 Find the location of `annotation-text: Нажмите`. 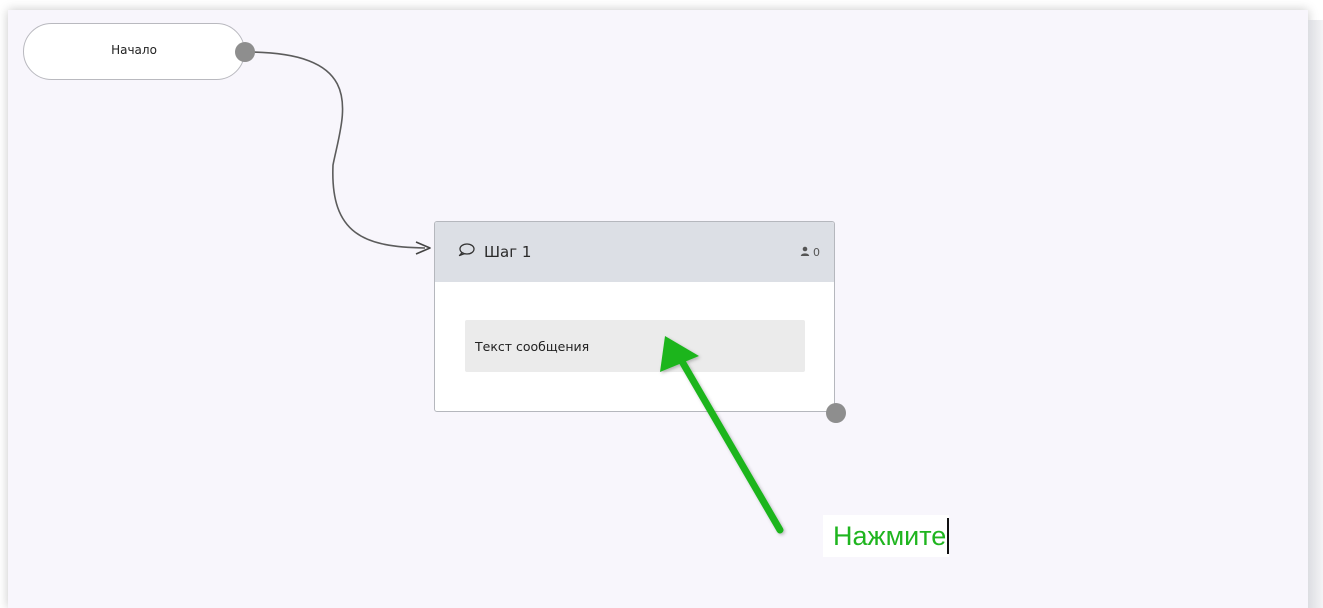

annotation-text: Нажмите is located at coordinates (890, 535).